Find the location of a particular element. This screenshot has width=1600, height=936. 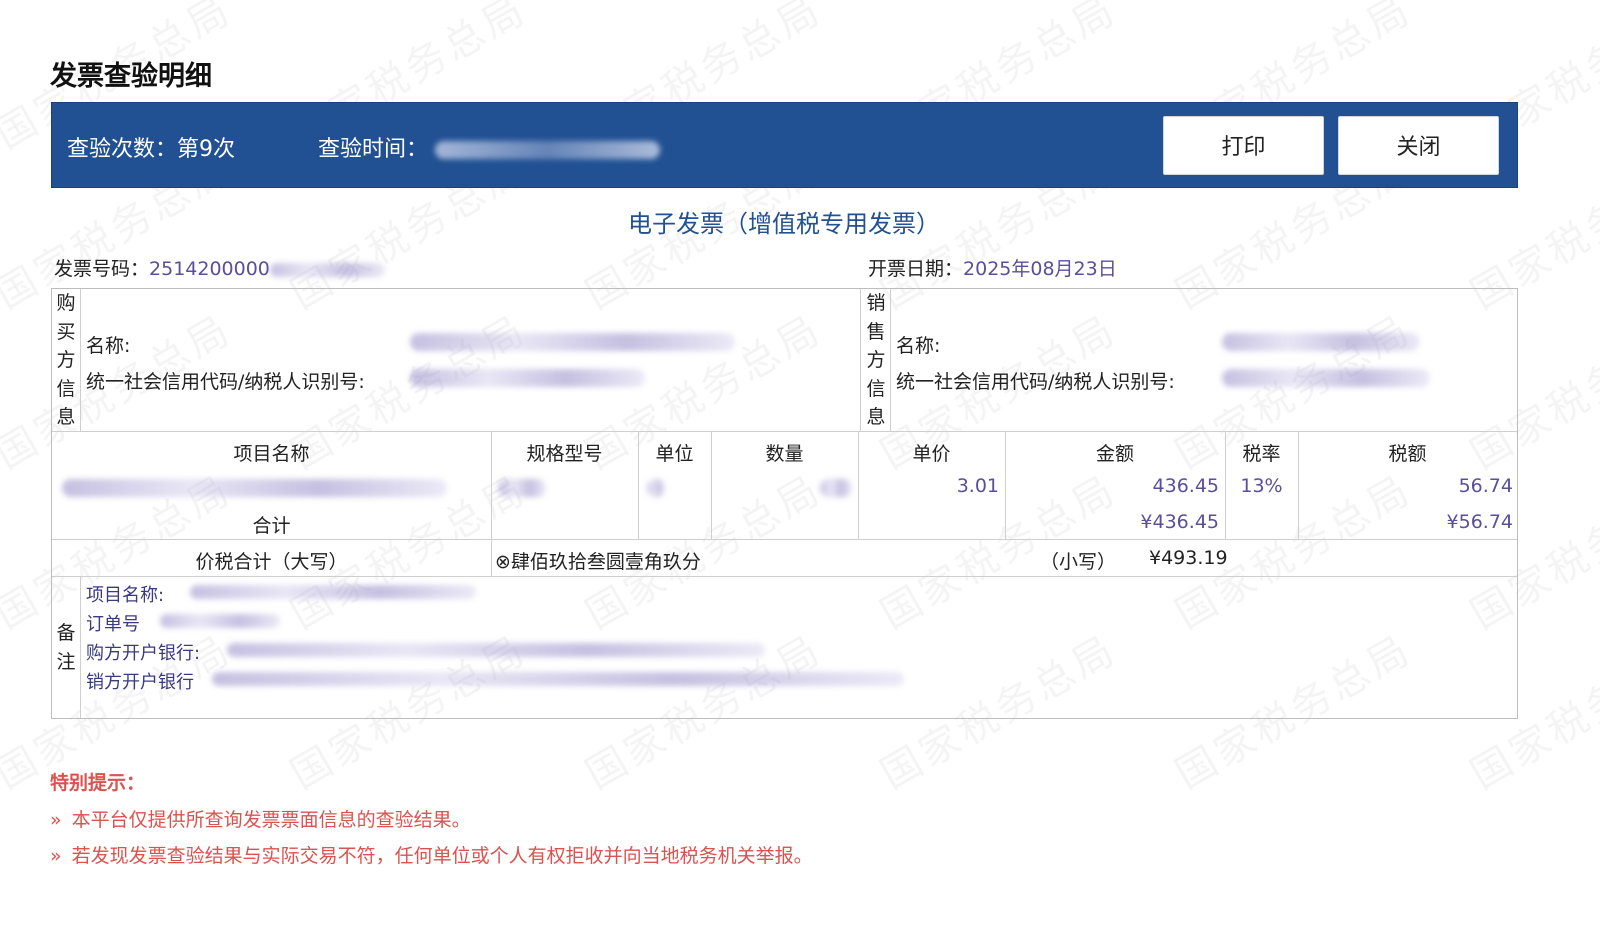

seller-side-label: 销售方信息 is located at coordinates (876, 360).